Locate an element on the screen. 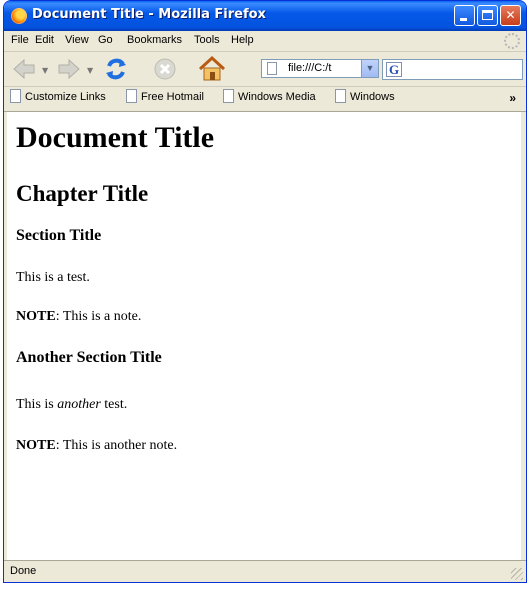 Image resolution: width=531 pixels, height=592 pixels. text-part: test. is located at coordinates (114, 404).